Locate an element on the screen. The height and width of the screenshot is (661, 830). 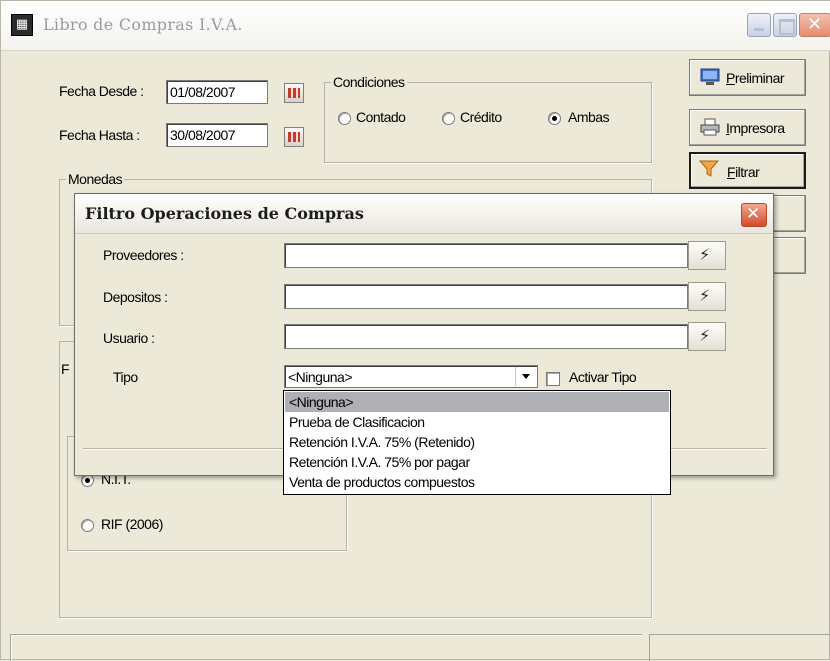
usuario-field is located at coordinates (486, 336).